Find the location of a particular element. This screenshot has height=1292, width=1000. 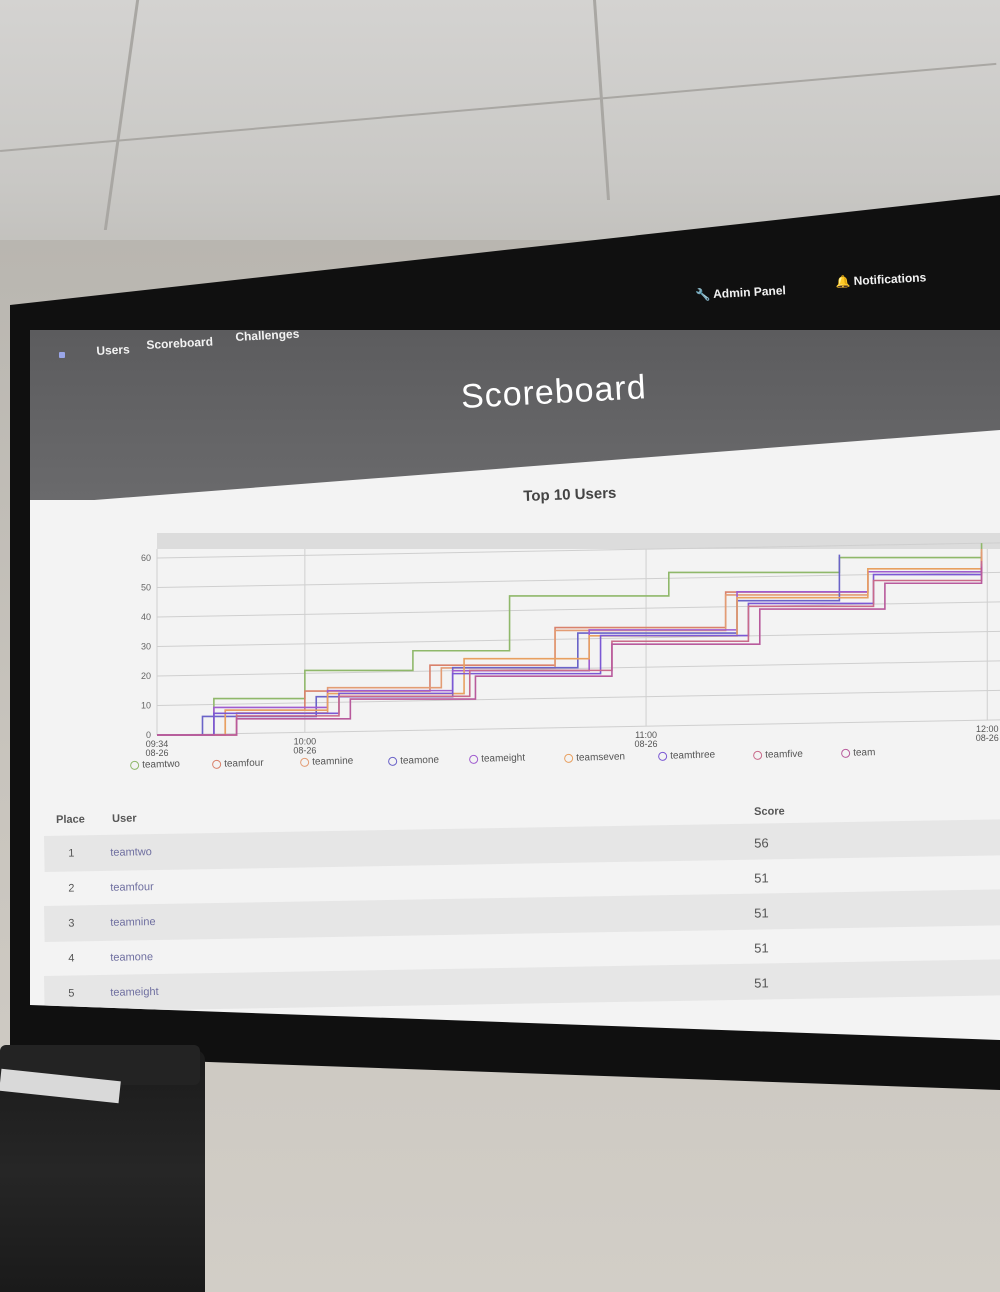

legend-item-teamone: teamone is located at coordinates (413, 760).